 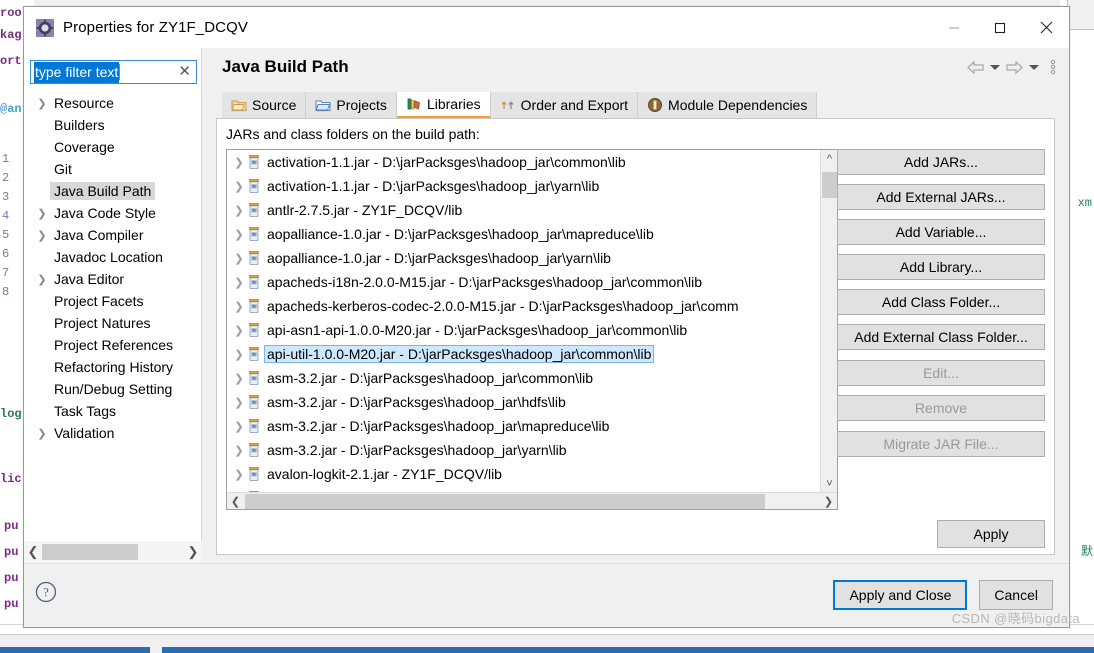 What do you see at coordinates (89, 279) in the screenshot?
I see `sidebar-item-label: Java Editor` at bounding box center [89, 279].